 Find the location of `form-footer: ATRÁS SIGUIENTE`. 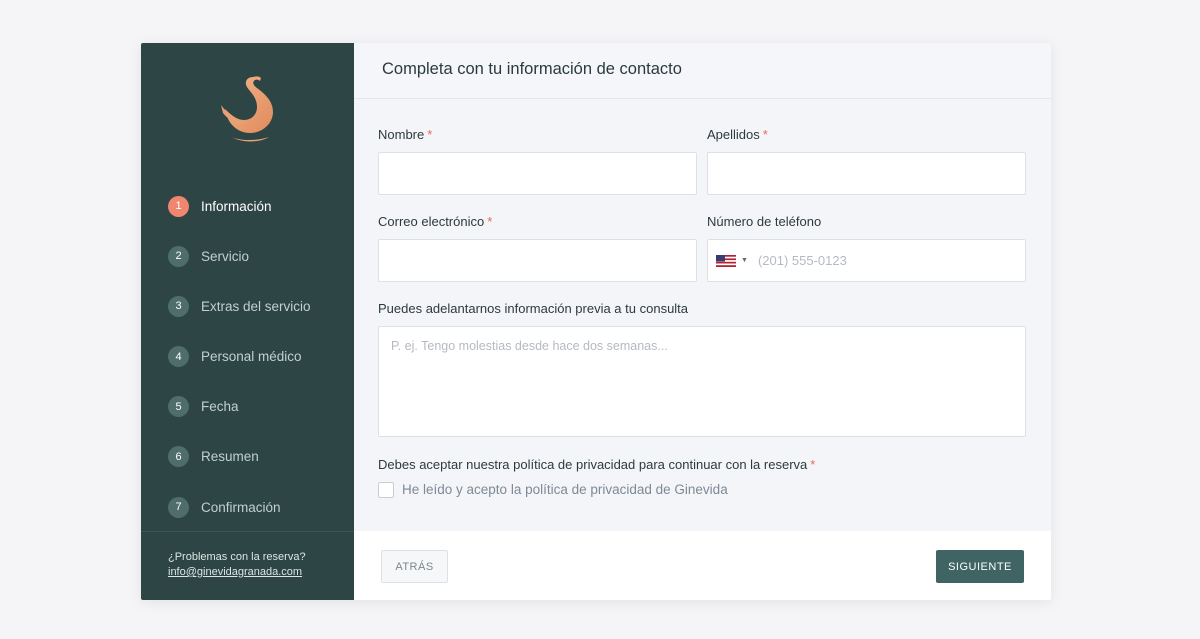

form-footer: ATRÁS SIGUIENTE is located at coordinates (702, 565).